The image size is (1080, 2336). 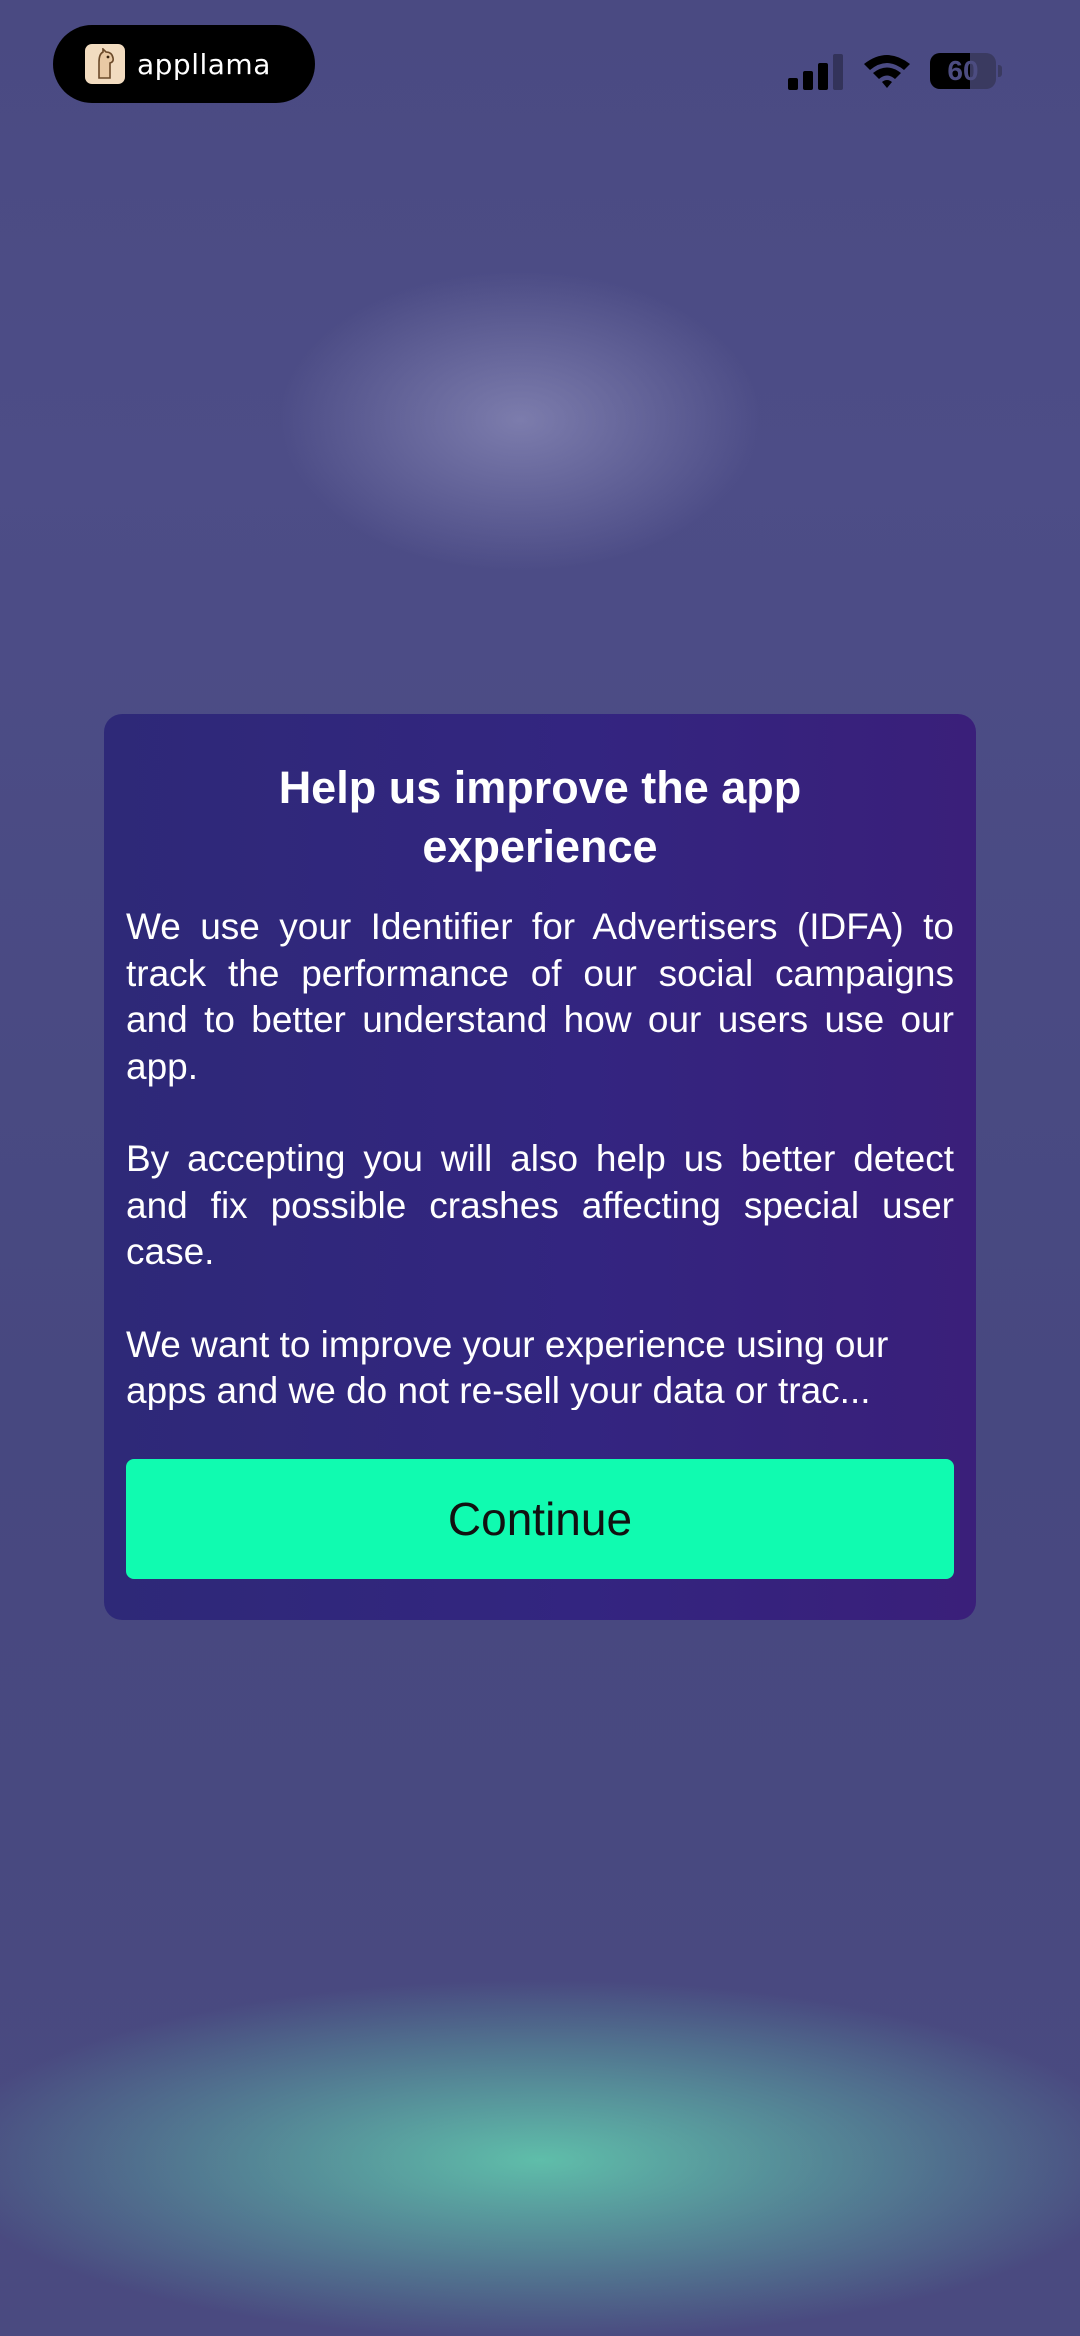 I want to click on battery-icon: 60, so click(x=966, y=71).